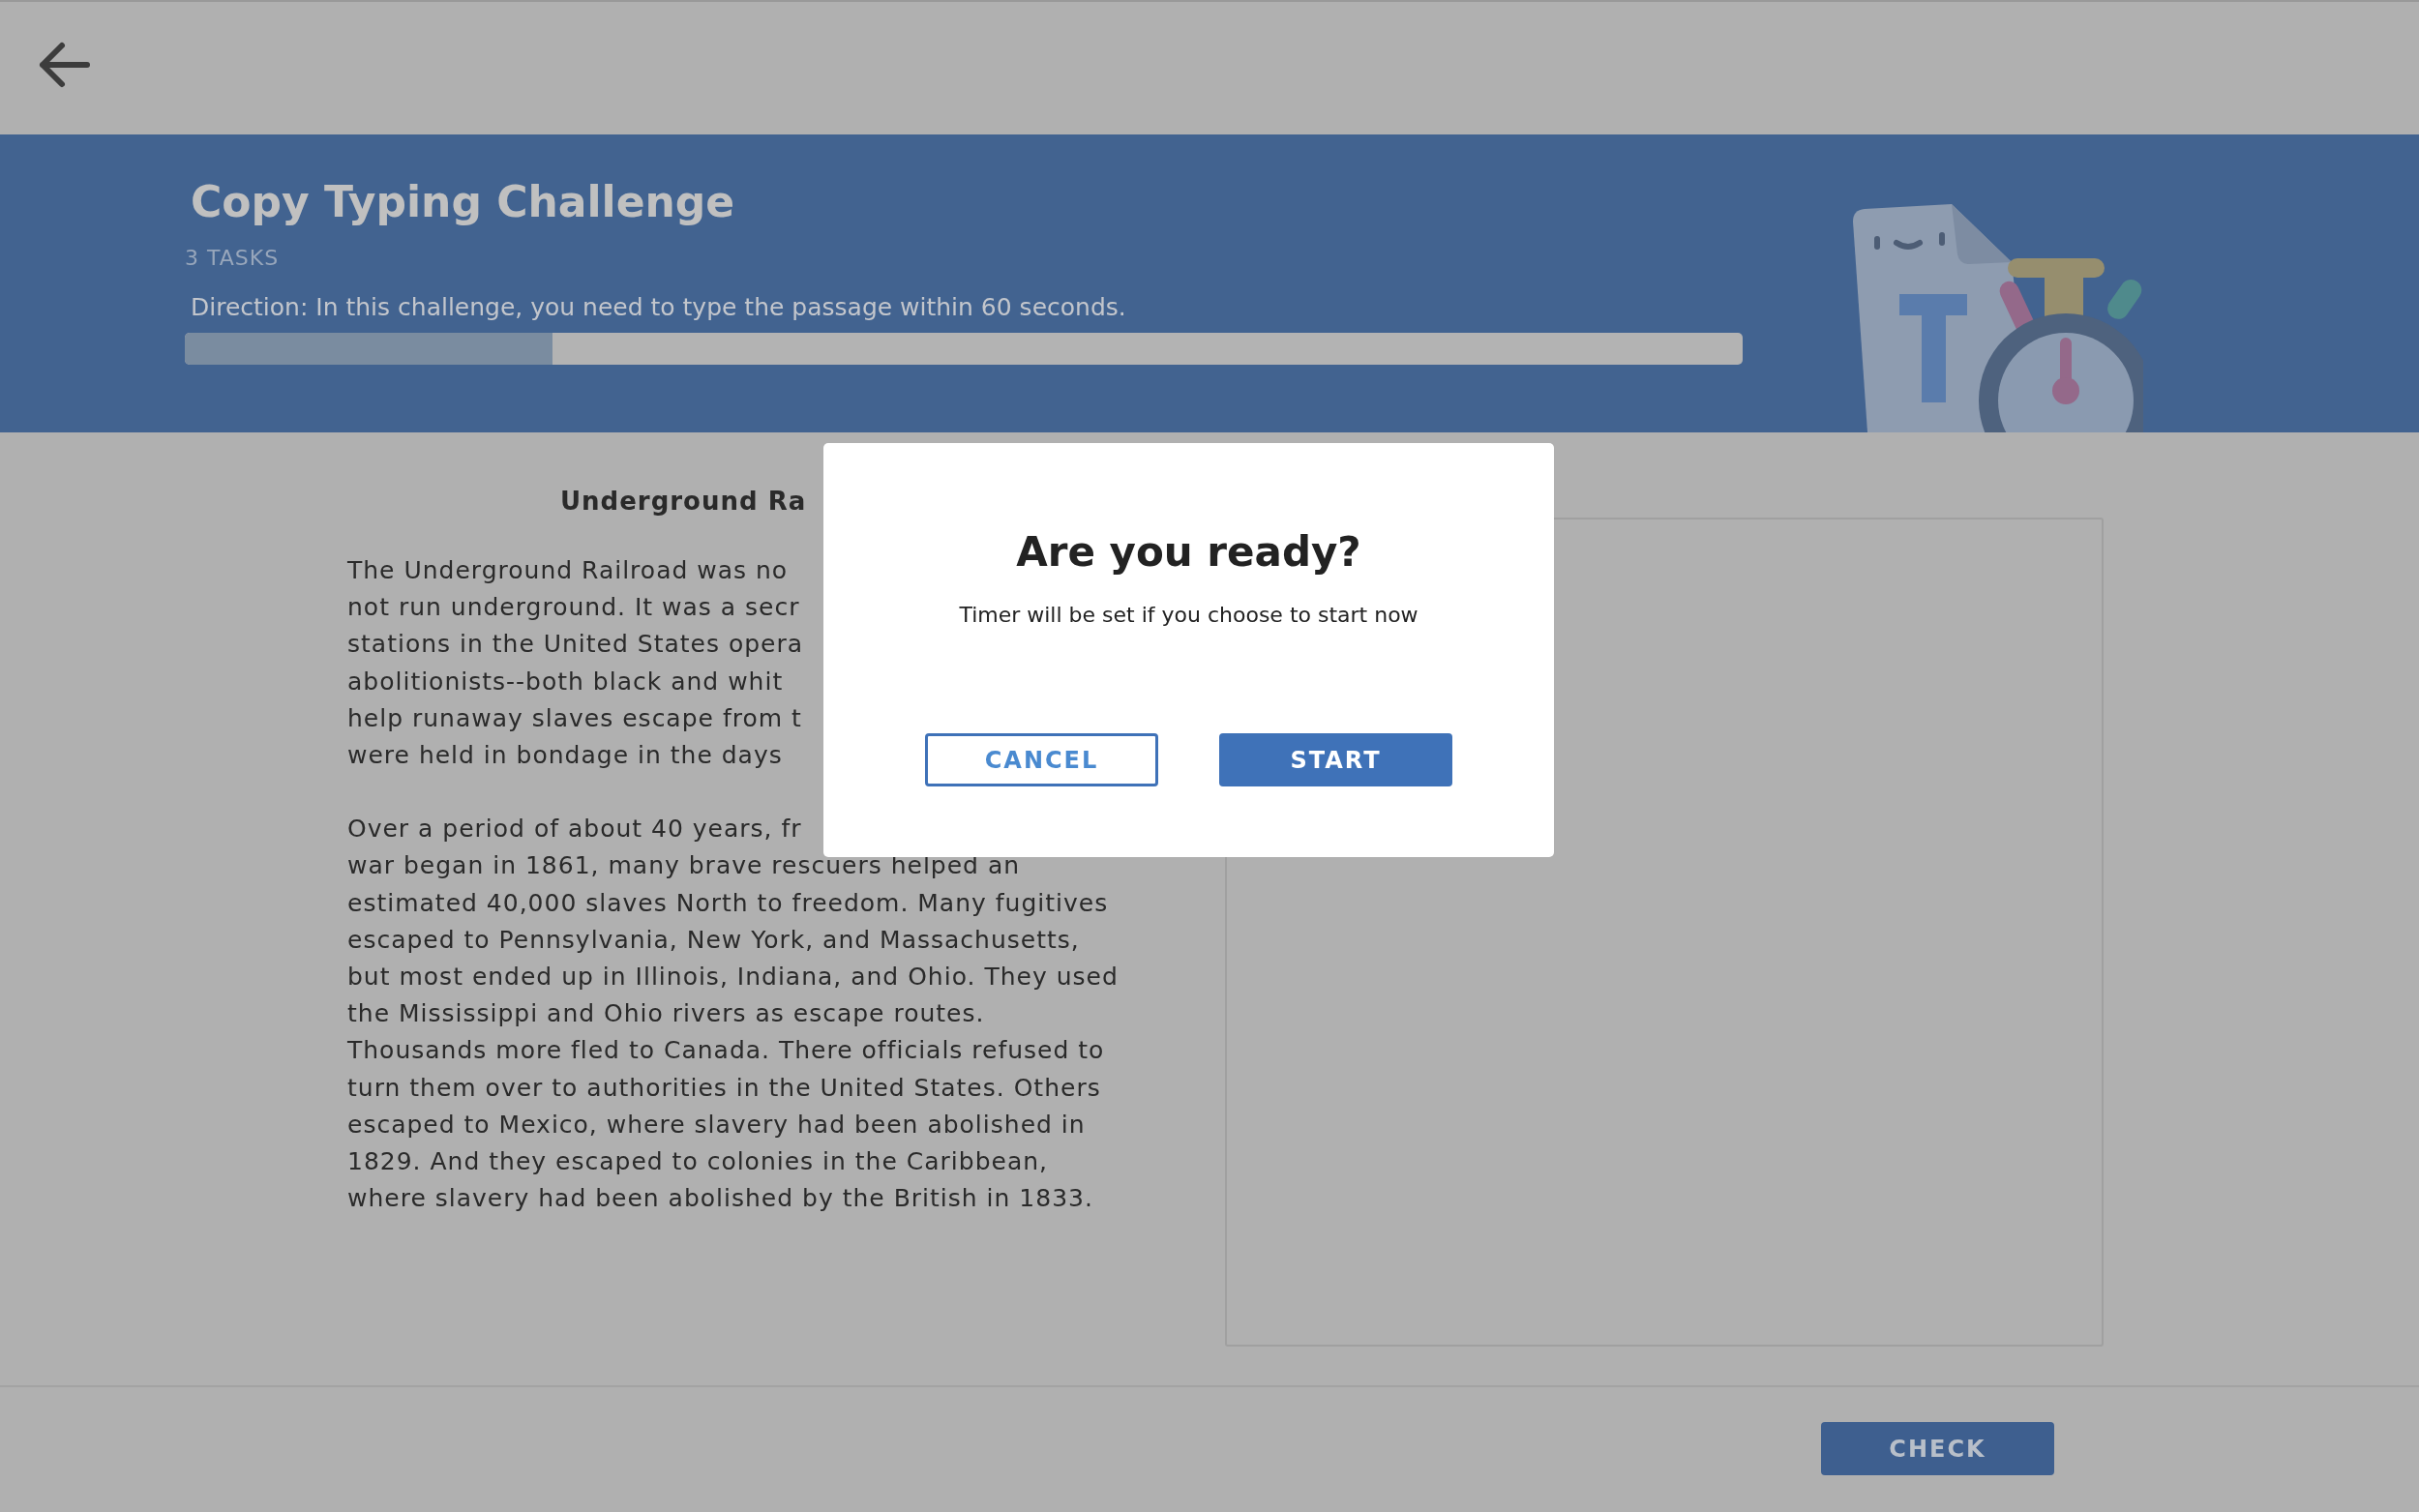 The width and height of the screenshot is (2419, 1512). I want to click on cancel-button: CANCEL, so click(1041, 760).